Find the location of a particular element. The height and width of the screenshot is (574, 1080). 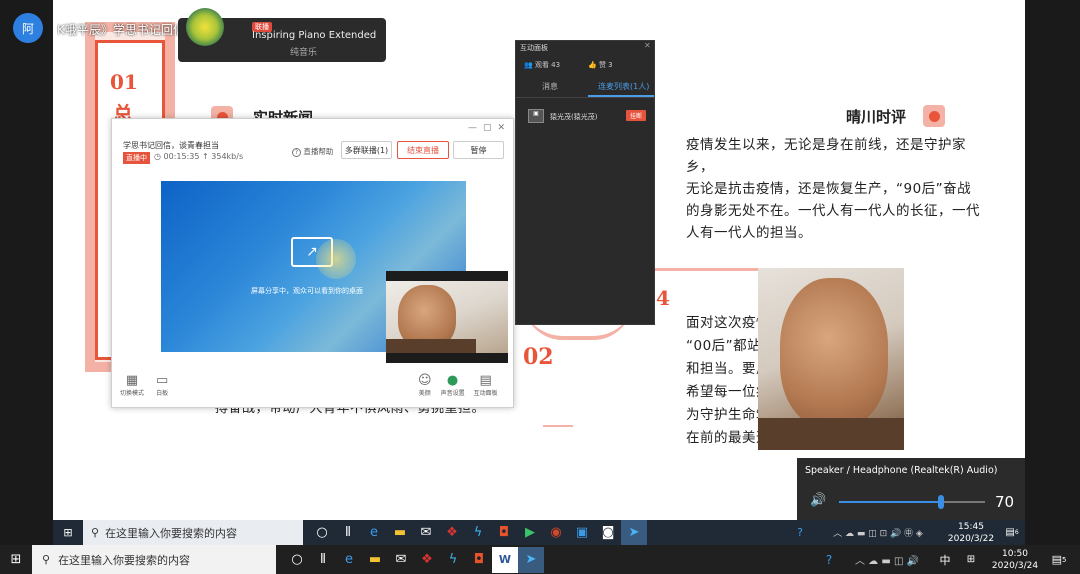

ppt-icon: ◉ is located at coordinates (556, 533).